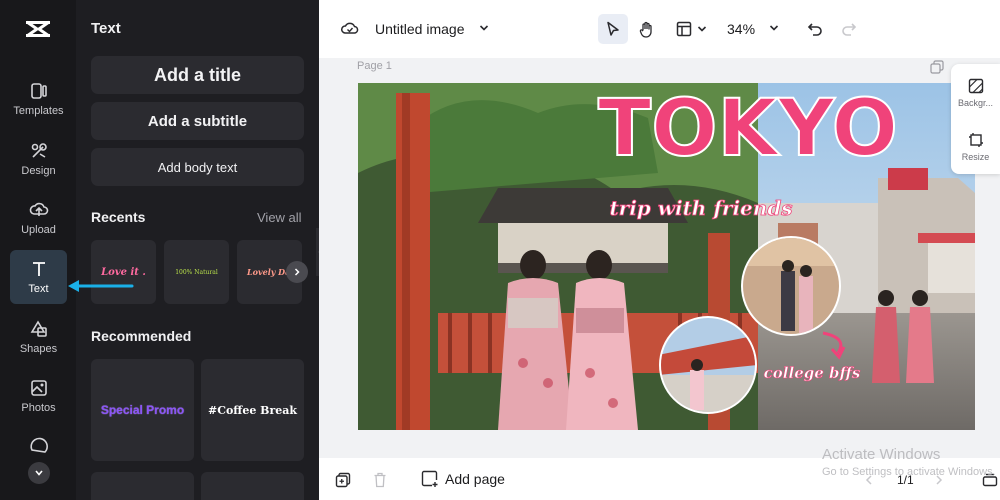  I want to click on add-layer-icon, so click(343, 480).